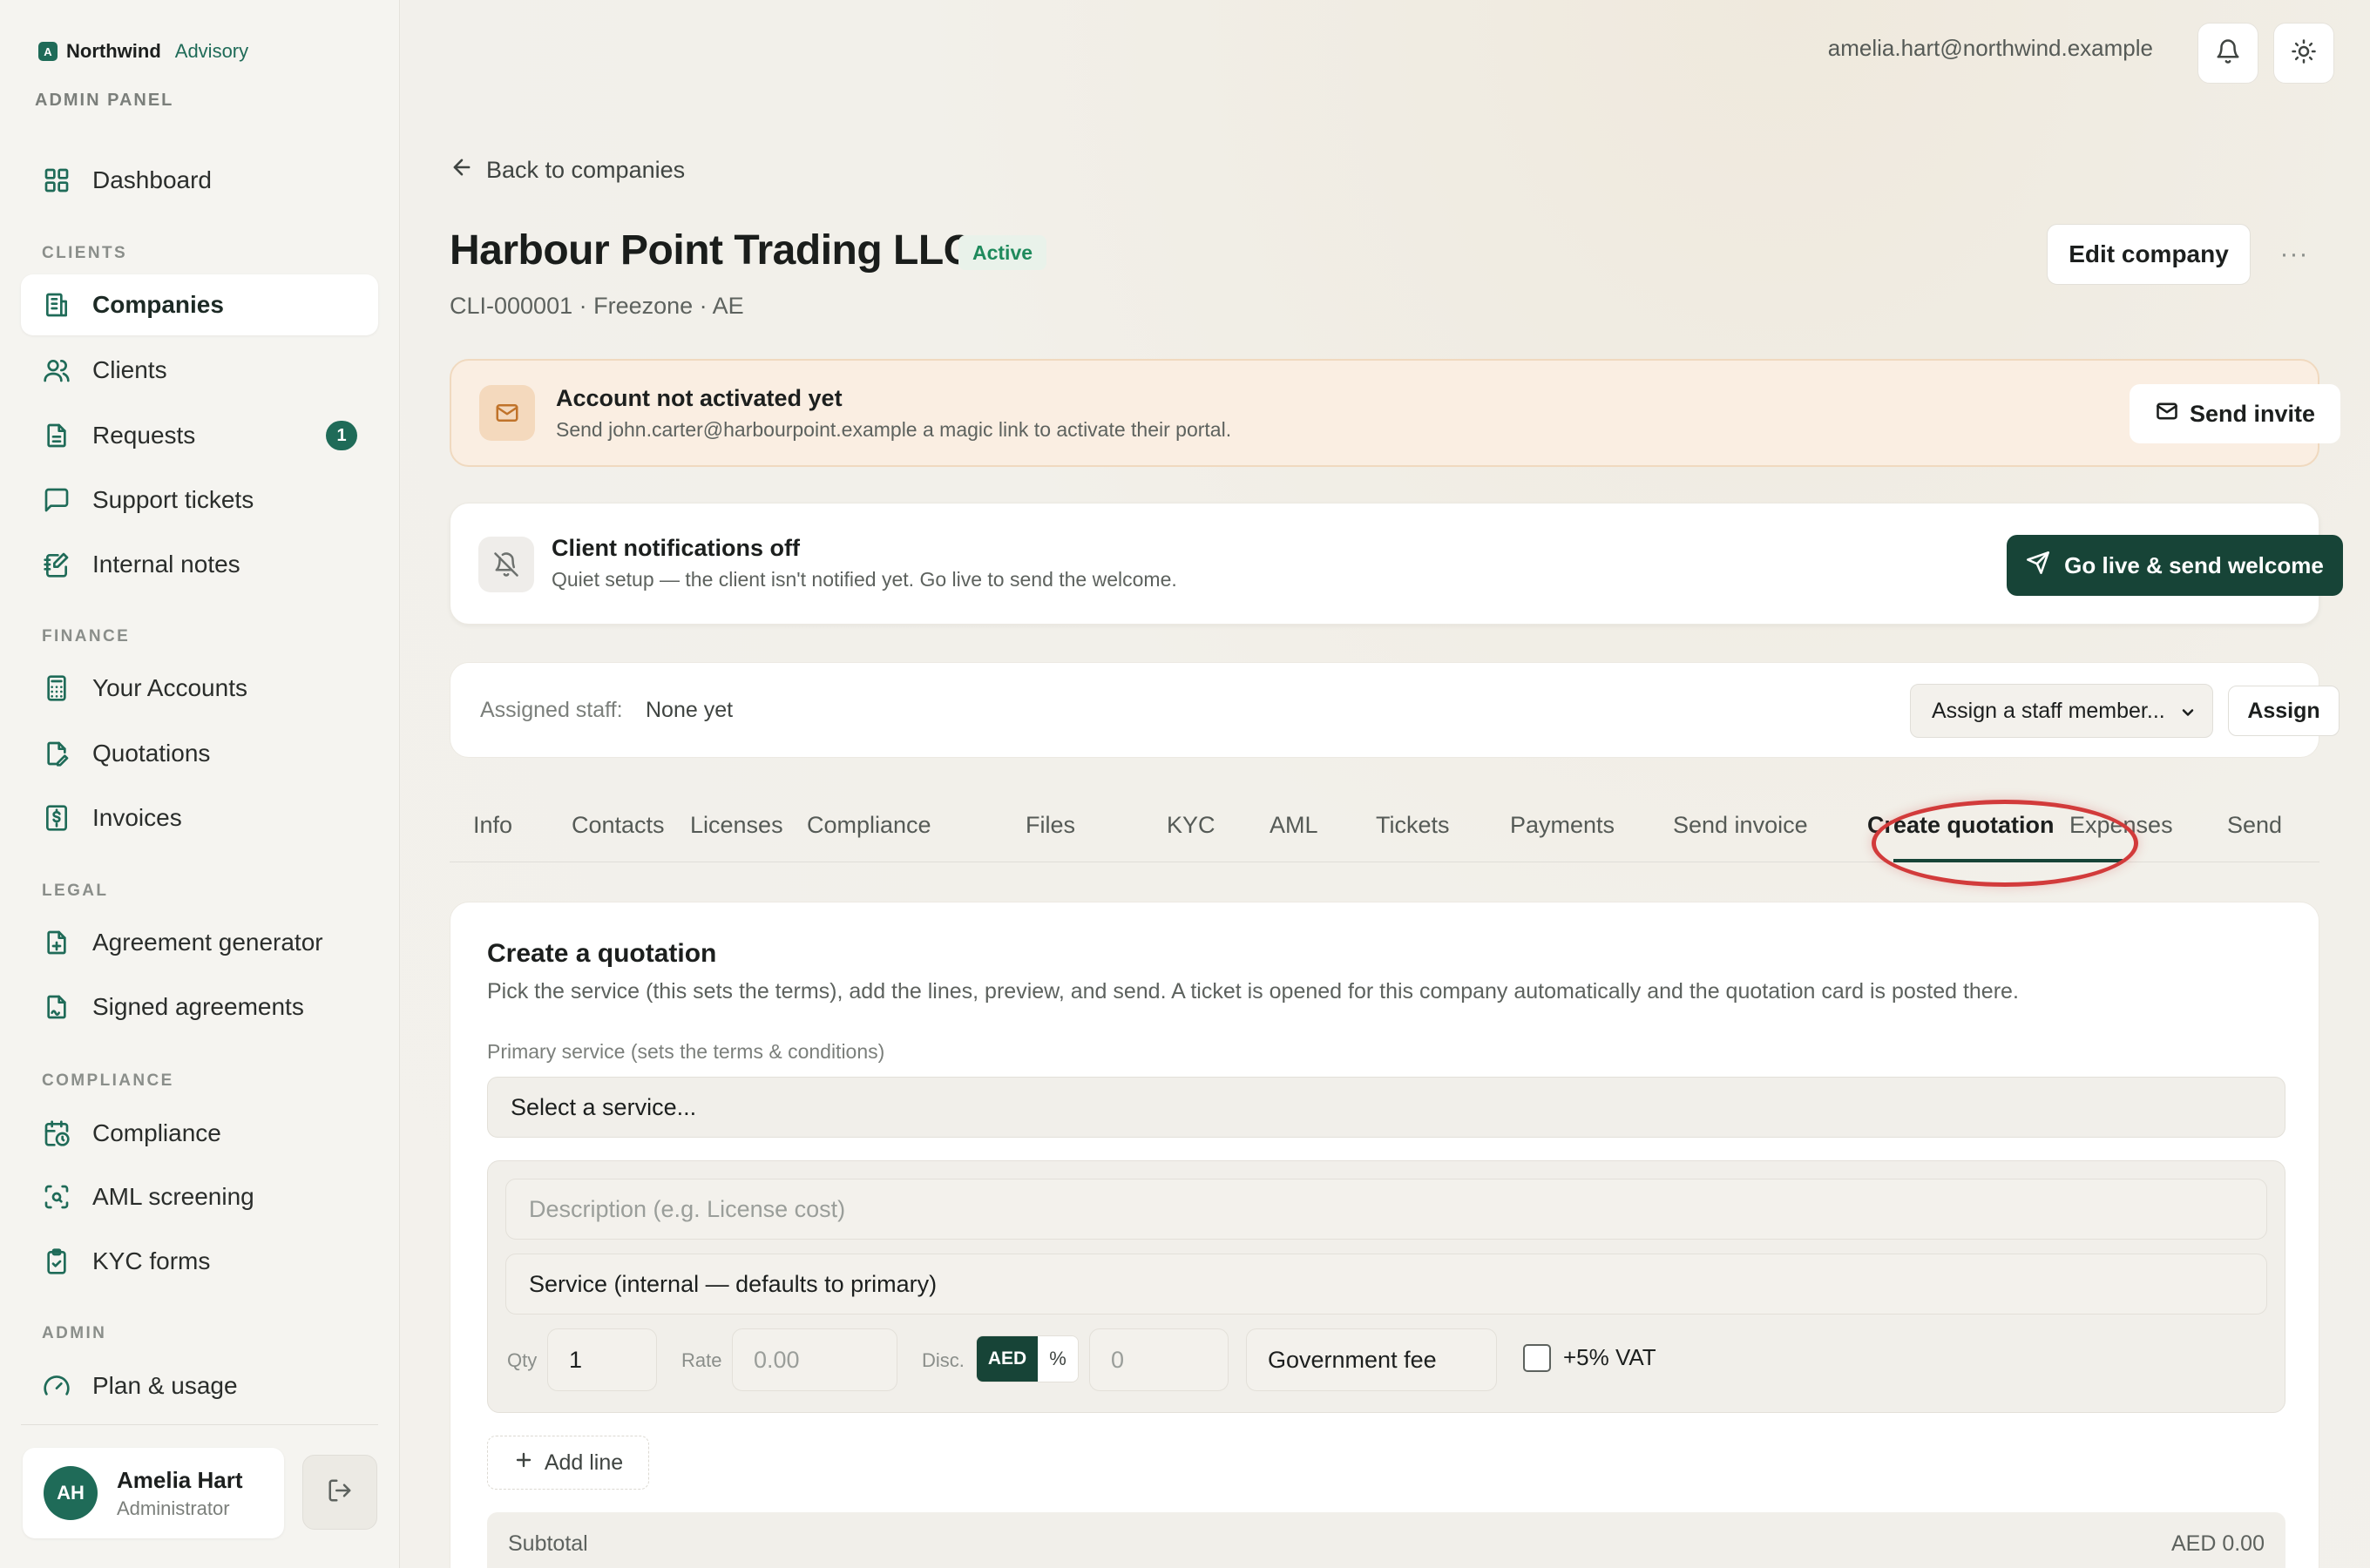 This screenshot has height=1568, width=2370. I want to click on discount-percent-option: %, so click(1058, 1359).